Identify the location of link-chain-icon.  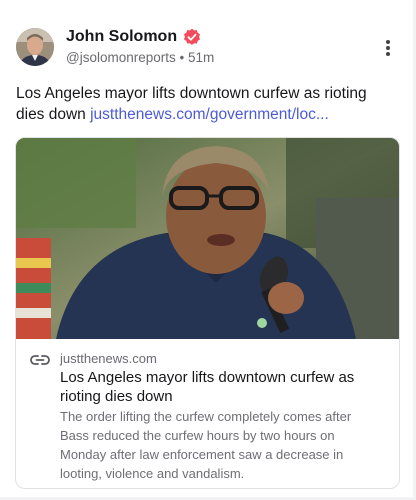
(40, 360).